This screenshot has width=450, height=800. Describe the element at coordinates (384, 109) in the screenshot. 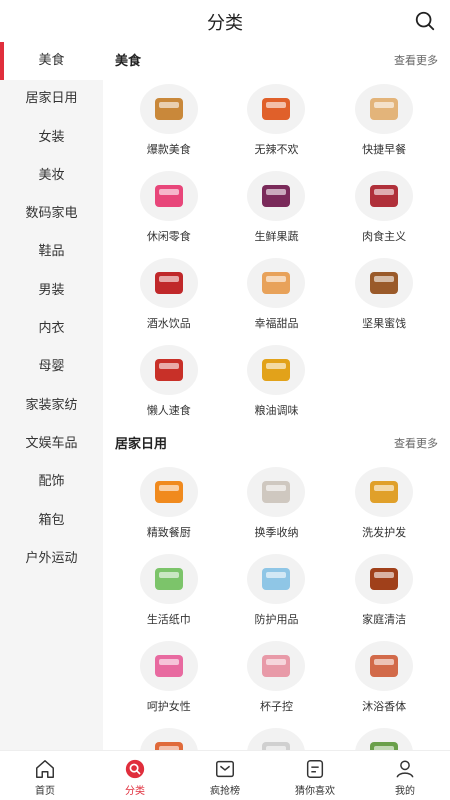

I see `bread-icon` at that location.